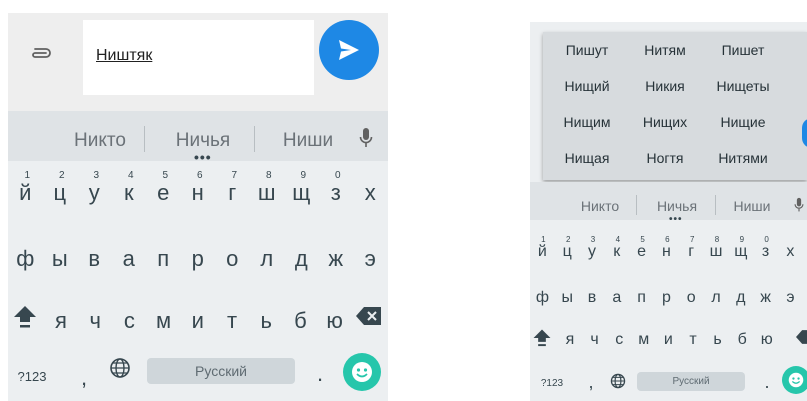  Describe the element at coordinates (349, 50) in the screenshot. I see `send-button` at that location.